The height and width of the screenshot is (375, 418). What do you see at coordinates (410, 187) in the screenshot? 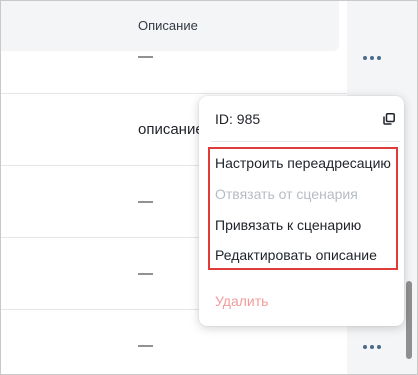
I see `scrollbar` at bounding box center [410, 187].